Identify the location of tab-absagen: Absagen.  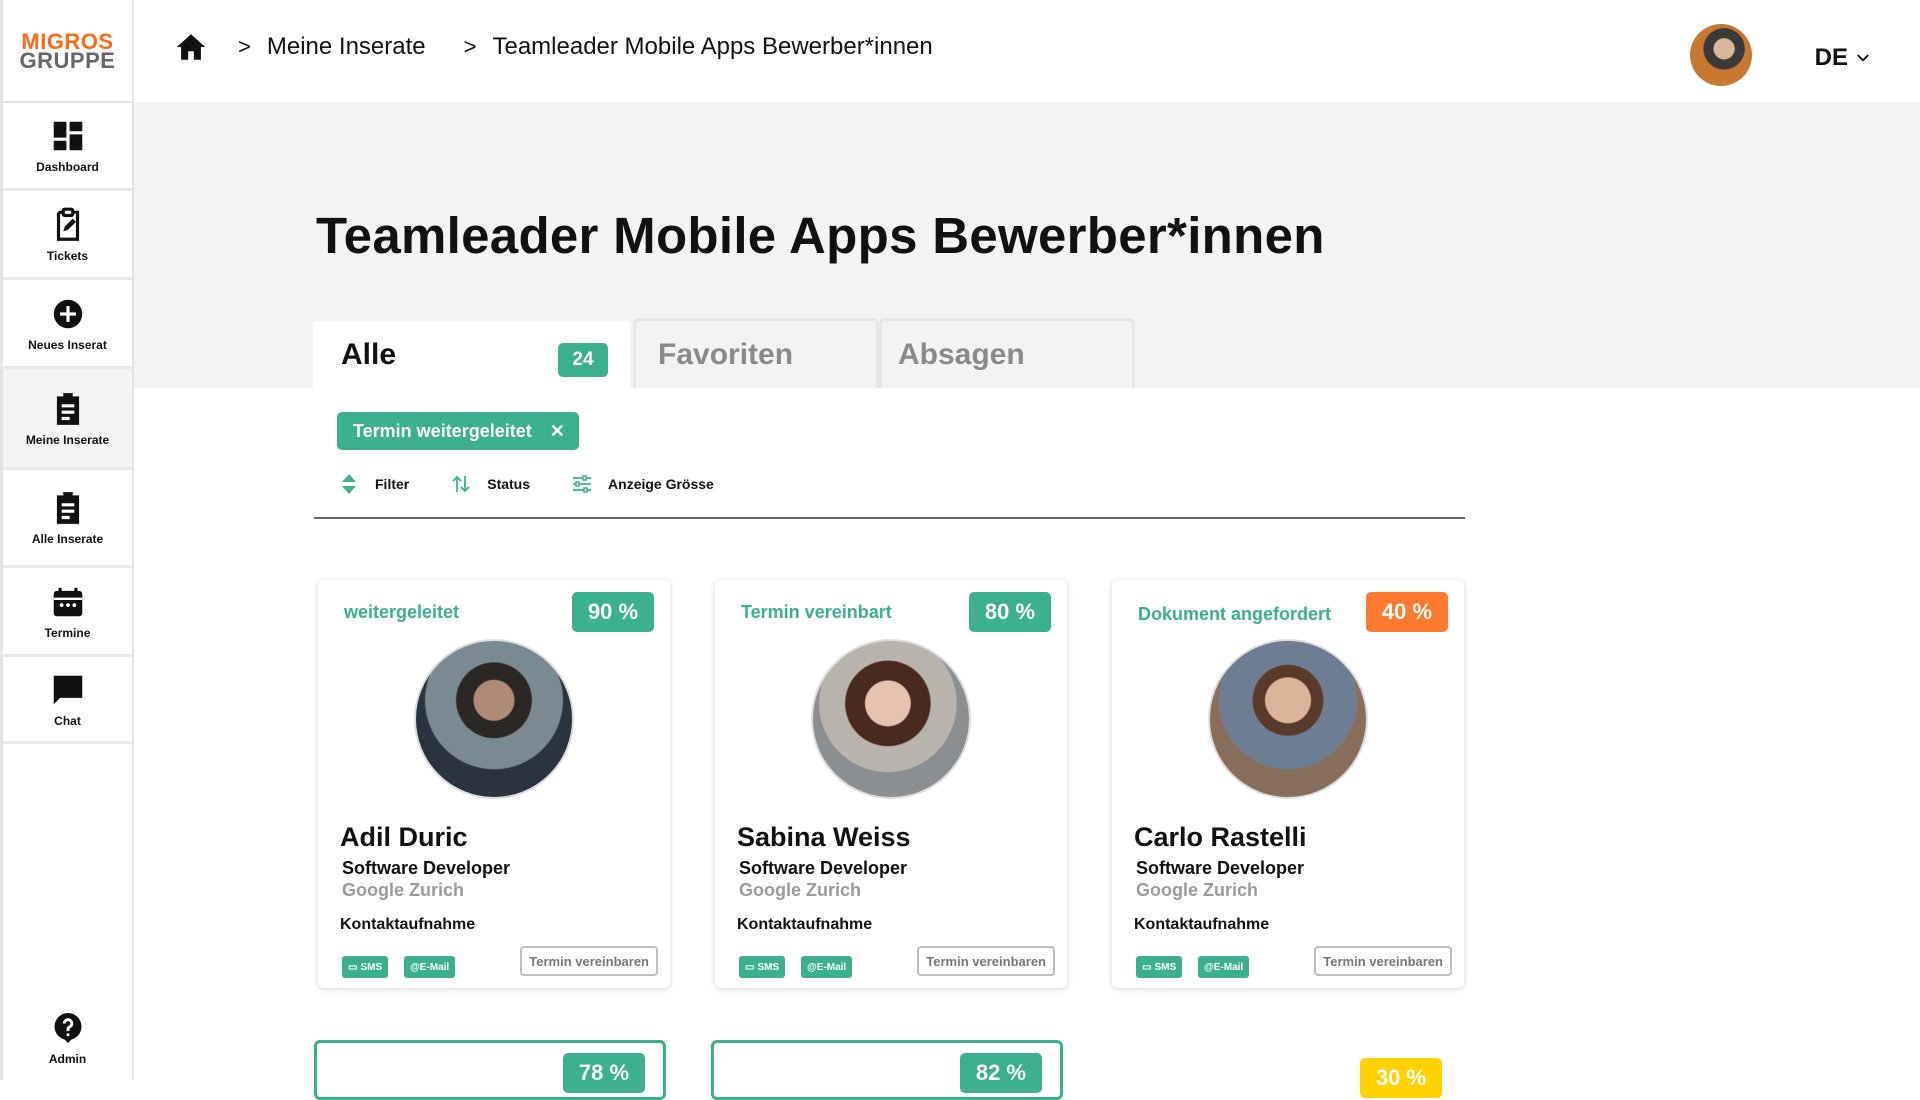
(1007, 353).